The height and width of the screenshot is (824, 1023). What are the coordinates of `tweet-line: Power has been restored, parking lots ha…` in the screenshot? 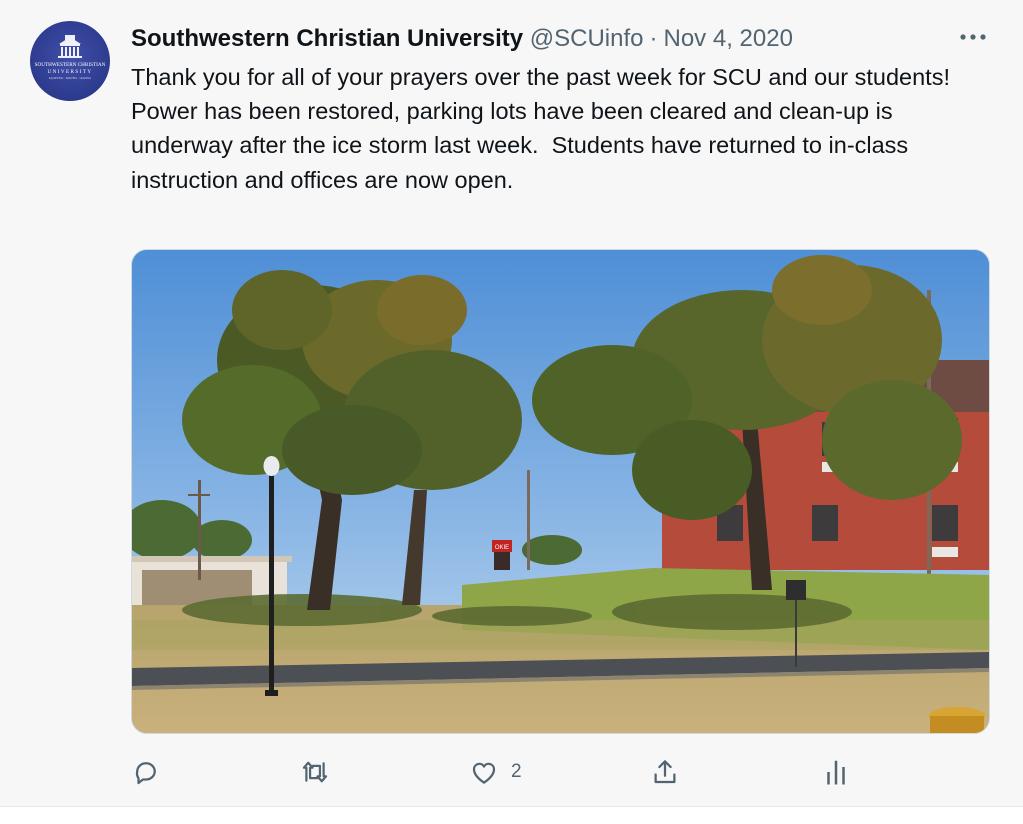 It's located at (523, 145).